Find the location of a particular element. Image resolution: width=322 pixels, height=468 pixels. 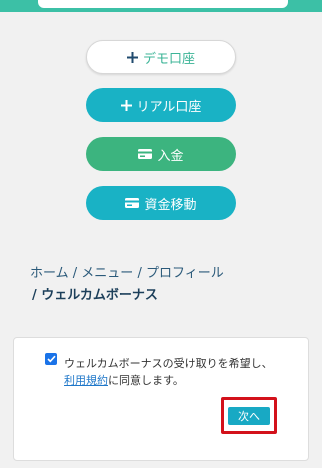

breadcrumb-home: ホーム is located at coordinates (49, 273).